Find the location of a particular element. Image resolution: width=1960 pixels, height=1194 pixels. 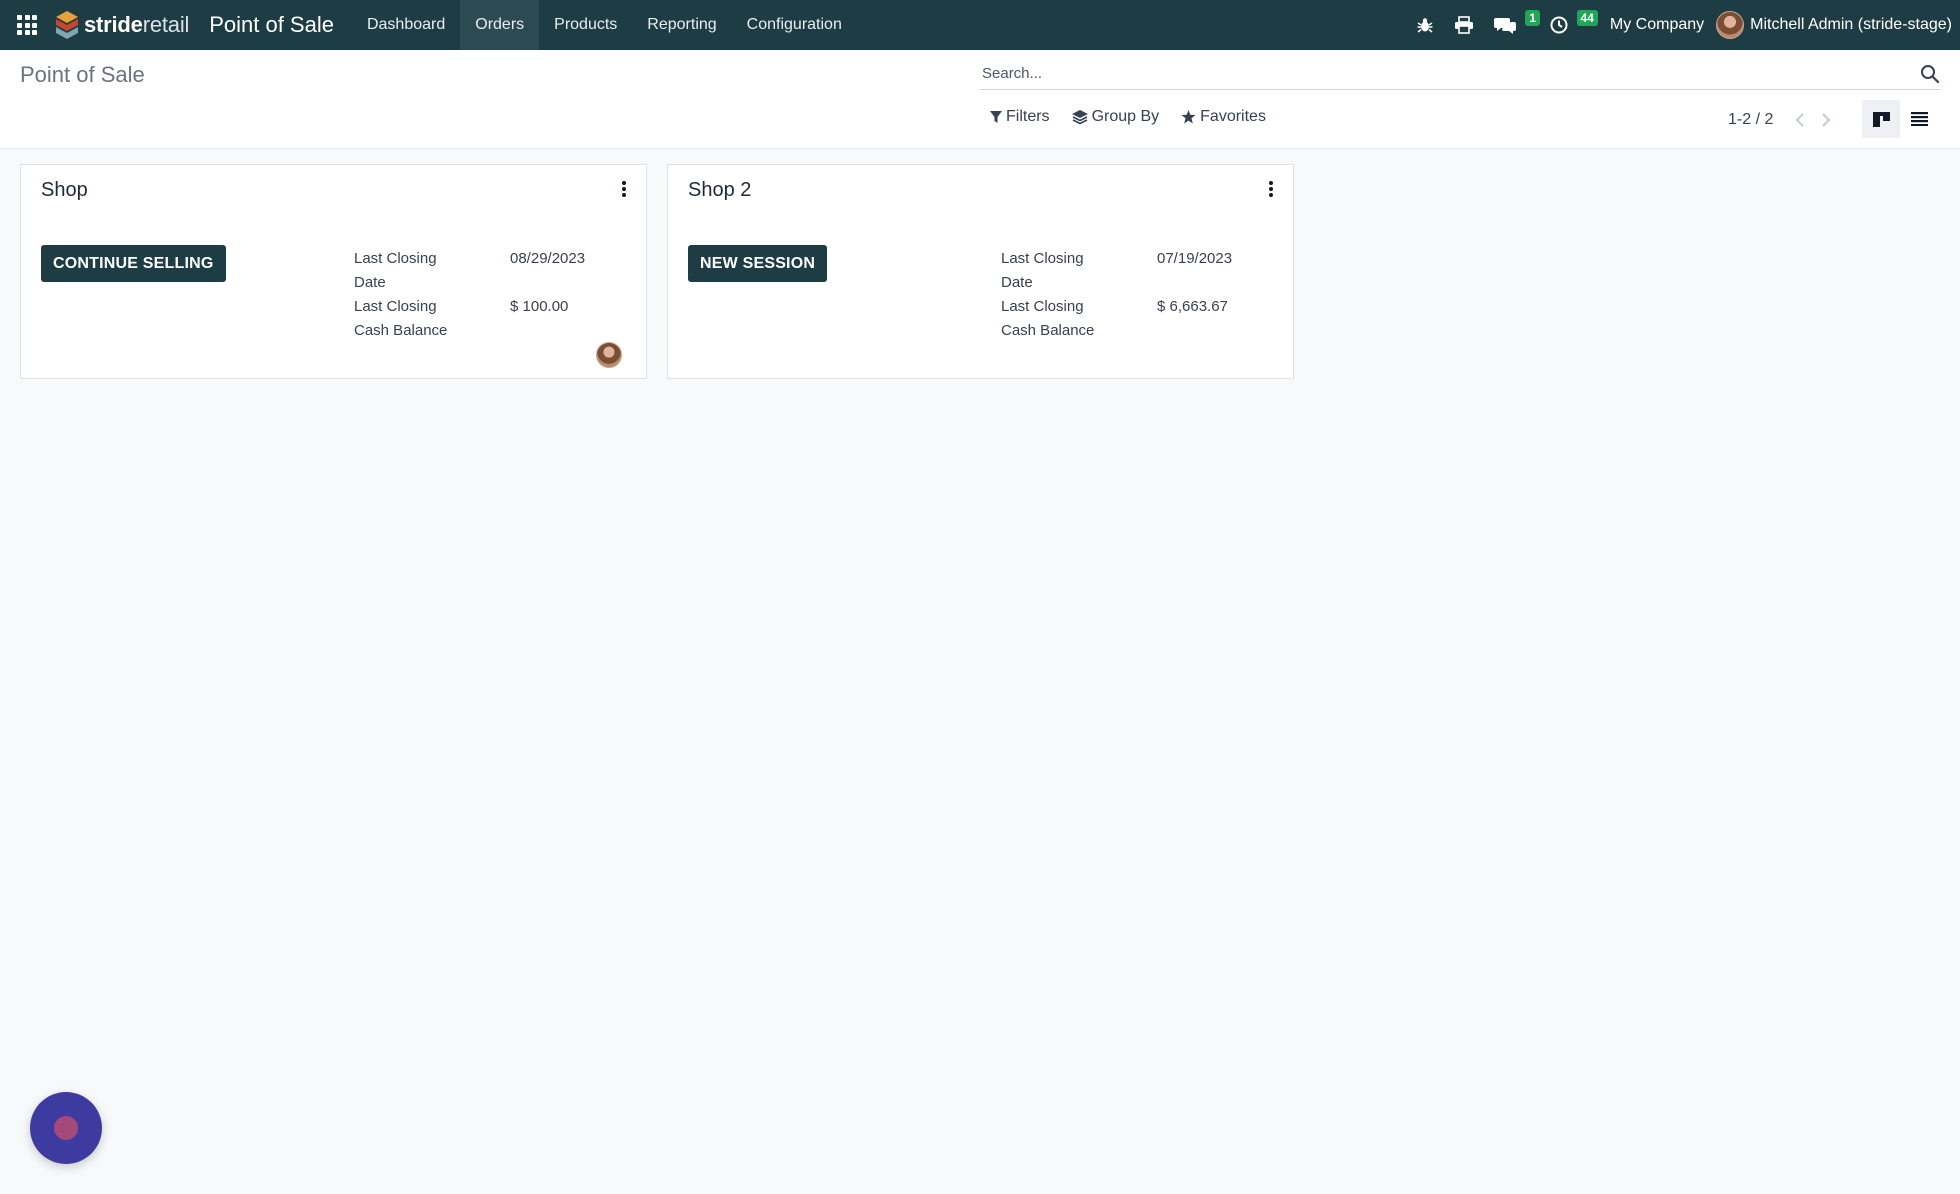

apps-grid-icon is located at coordinates (27, 25).